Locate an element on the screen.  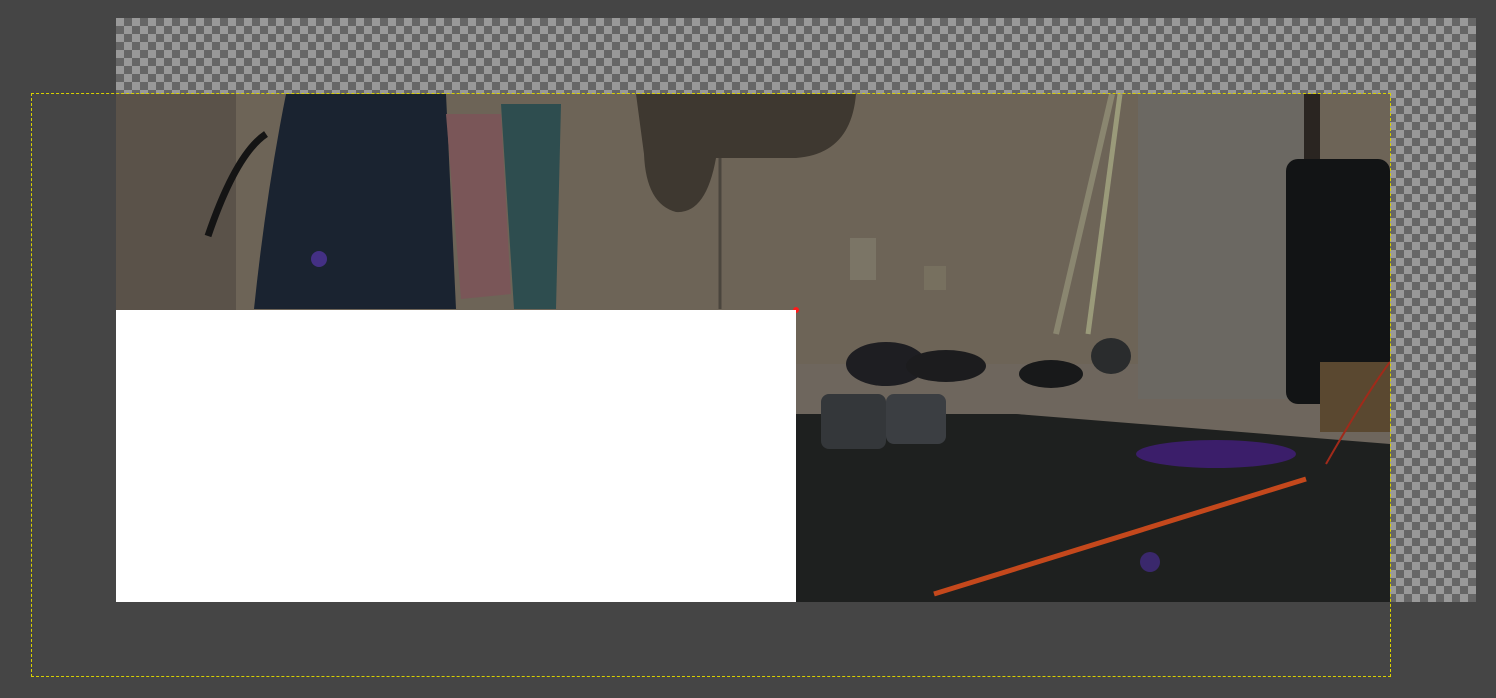
feather-duster is located at coordinates (1216, 454).